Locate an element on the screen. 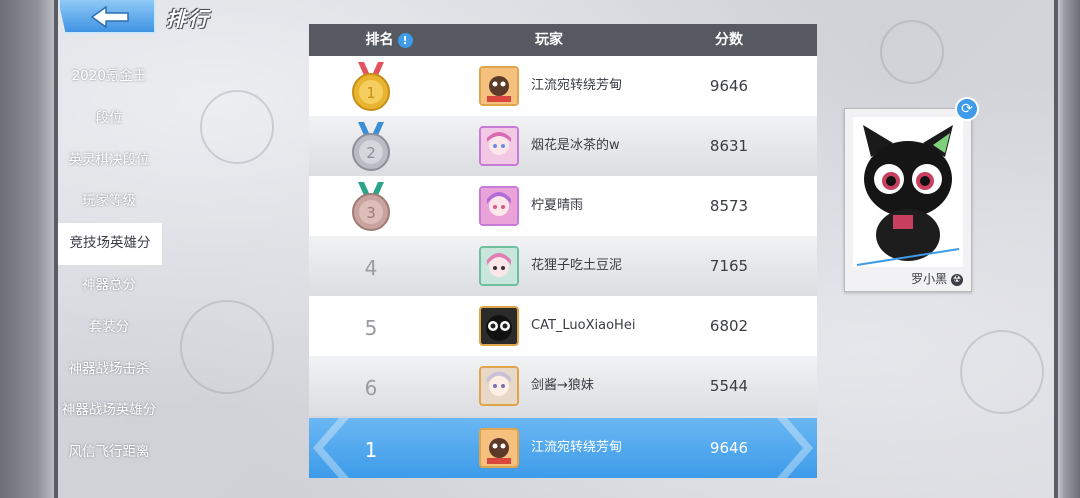 The height and width of the screenshot is (498, 1080). profile-card: 罗小黑 ☢ is located at coordinates (908, 200).